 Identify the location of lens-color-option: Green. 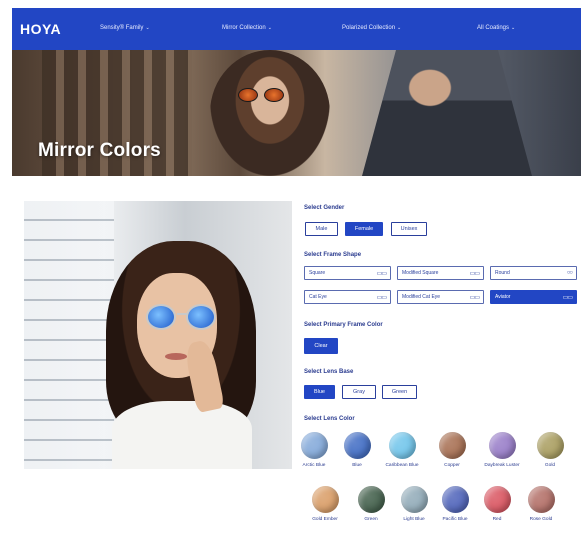
(371, 504).